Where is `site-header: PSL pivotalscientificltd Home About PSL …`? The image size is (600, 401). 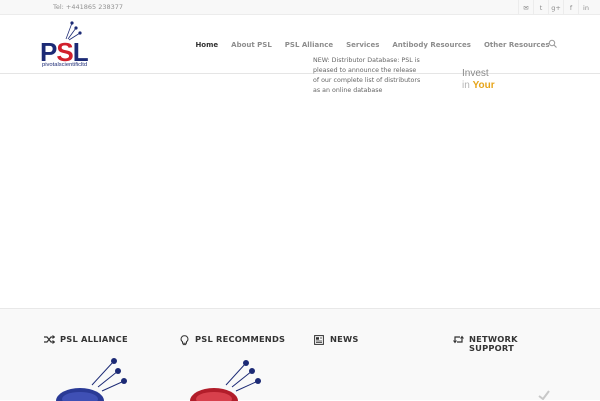
site-header: PSL pivotalscientificltd Home About PSL … is located at coordinates (300, 45).